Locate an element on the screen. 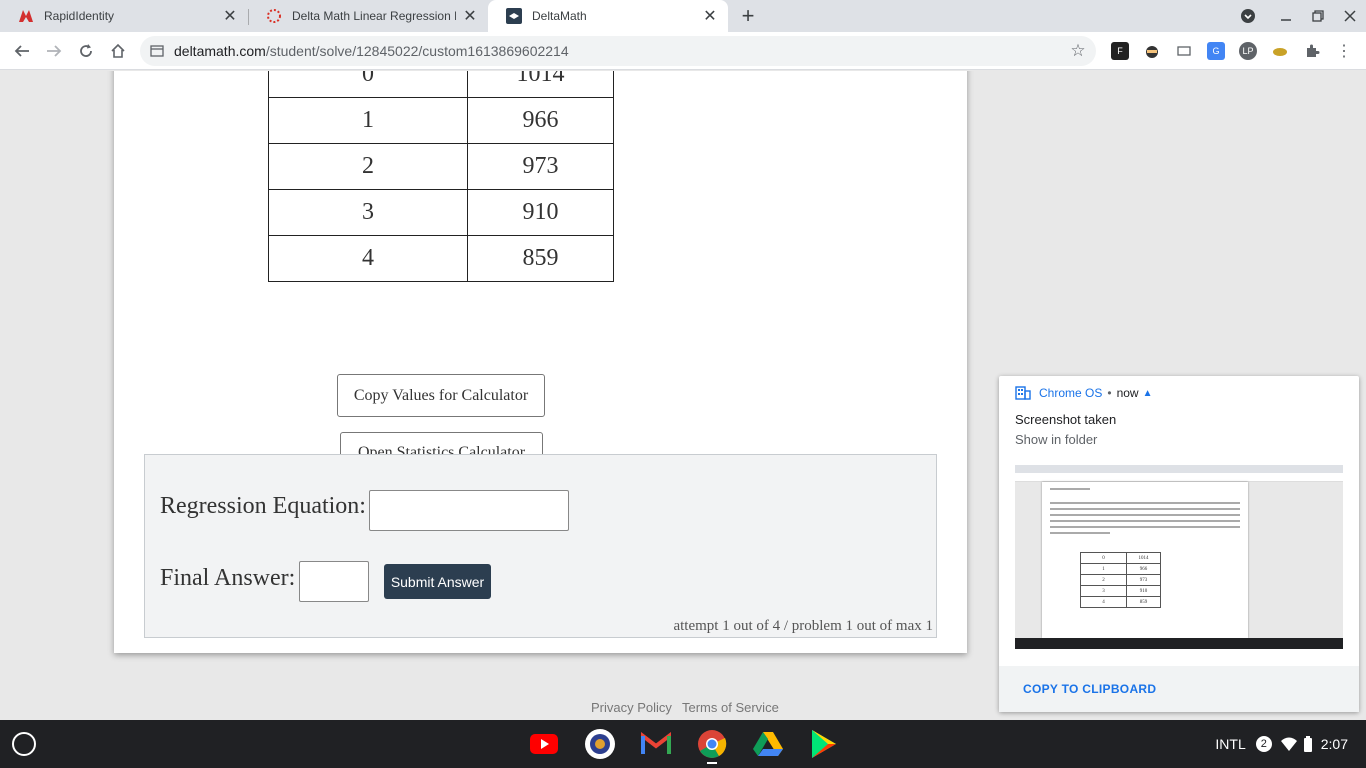  thumbnail-table-row: 2 973 is located at coordinates (1120, 580).